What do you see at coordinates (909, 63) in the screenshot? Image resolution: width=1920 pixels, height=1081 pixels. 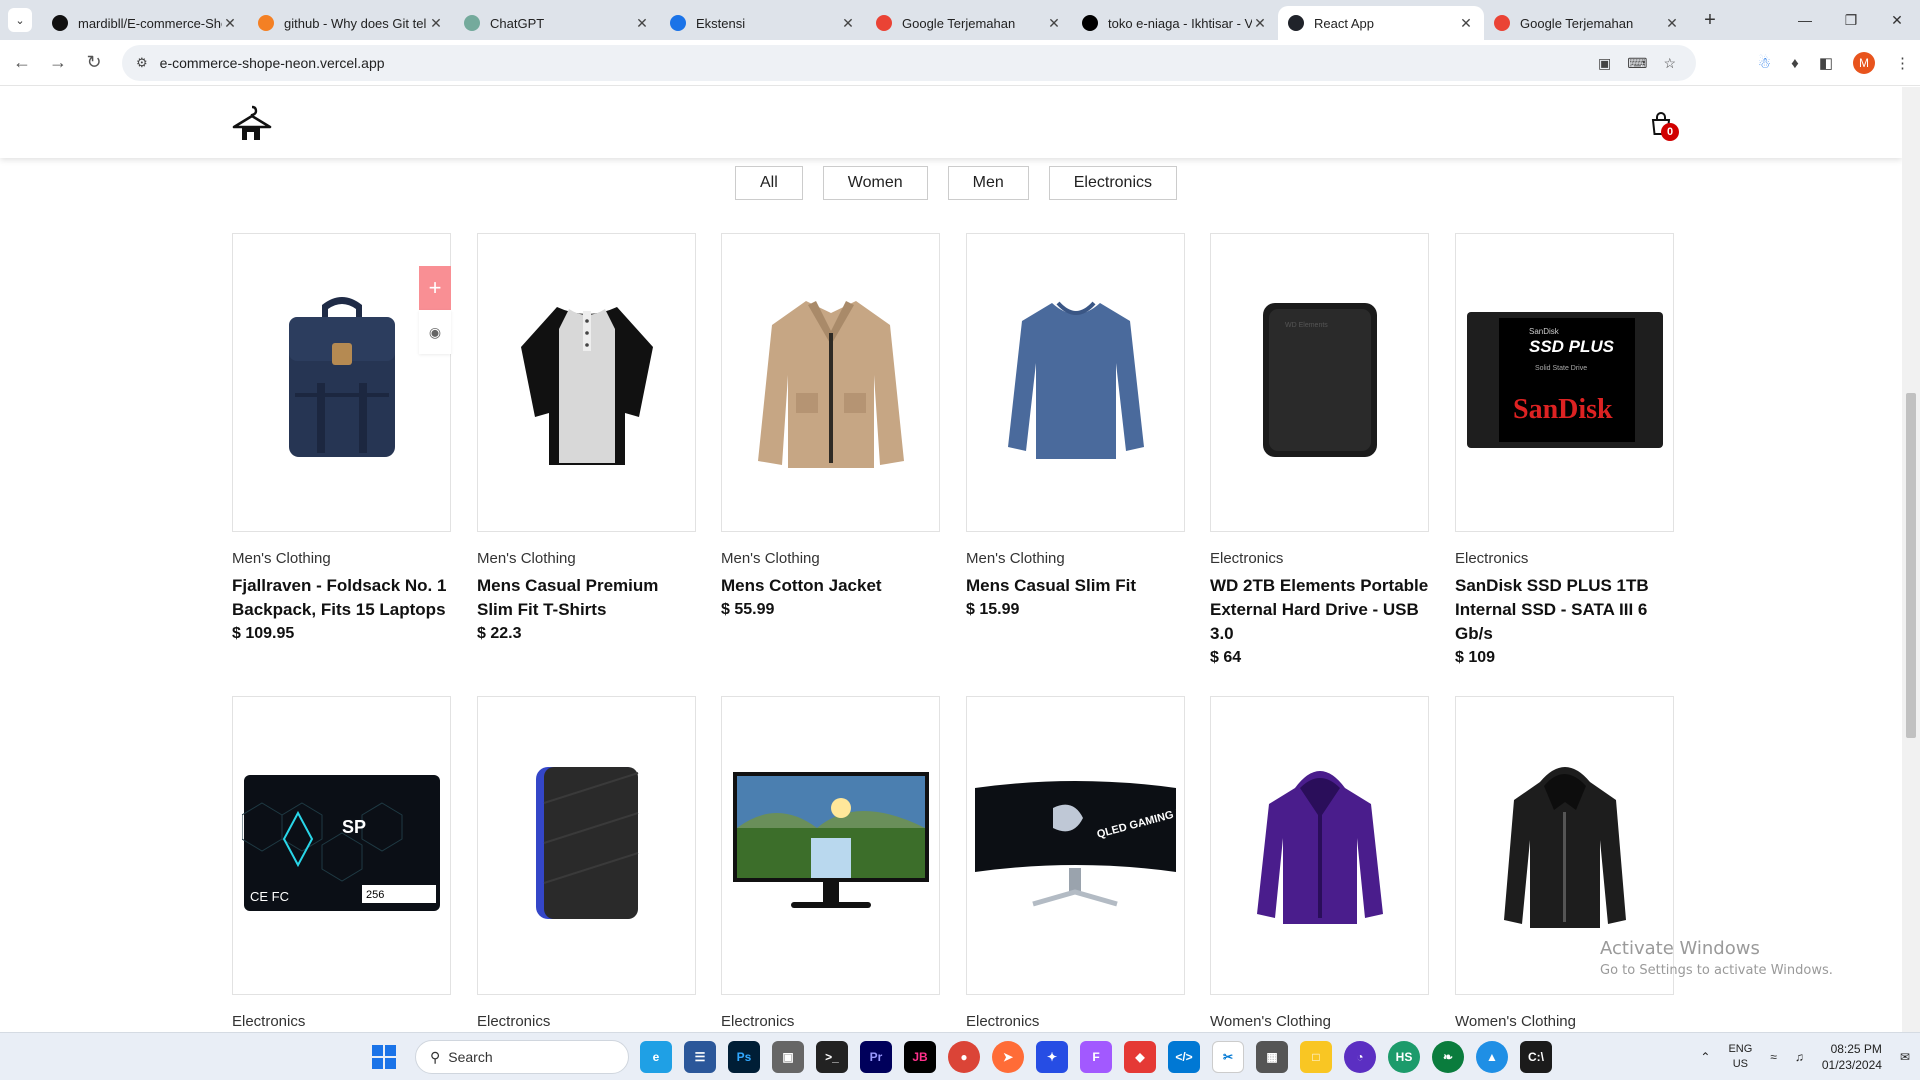 I see `address-bar: ⚙ e-commerce-shope-neon.vercel.app ▣ ⌨ ☆` at bounding box center [909, 63].